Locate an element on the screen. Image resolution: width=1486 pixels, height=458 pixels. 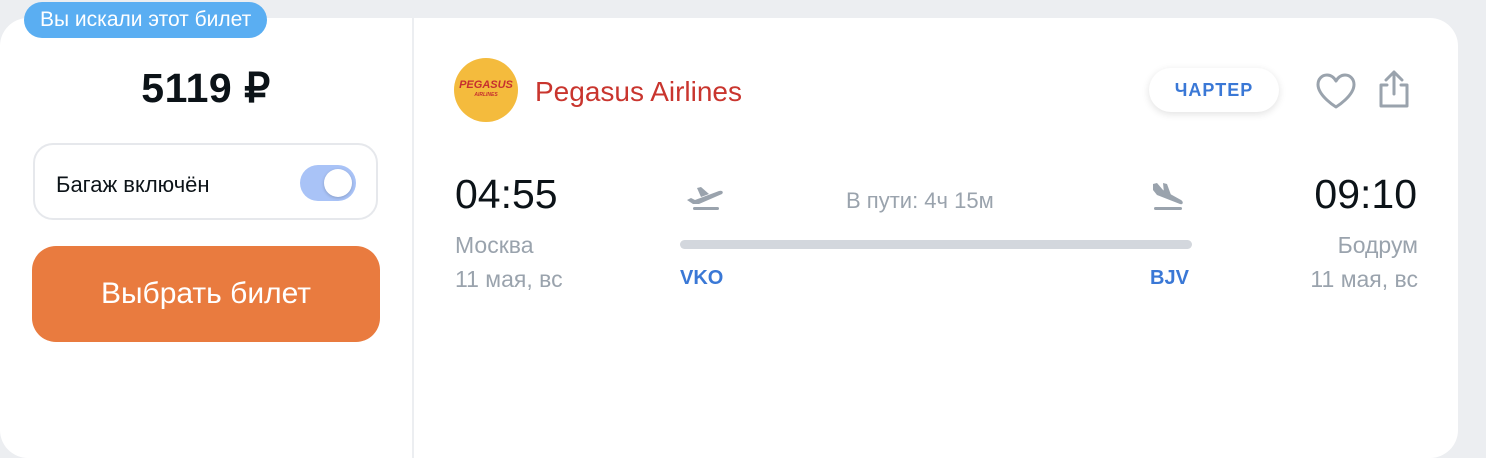
arrival-airport-code: BJV is located at coordinates (1169, 278).